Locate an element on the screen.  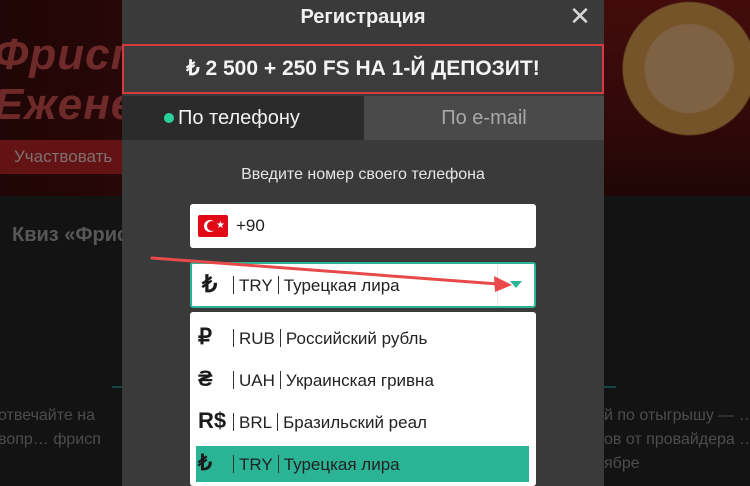
currency-code: TRY is located at coordinates (256, 285).